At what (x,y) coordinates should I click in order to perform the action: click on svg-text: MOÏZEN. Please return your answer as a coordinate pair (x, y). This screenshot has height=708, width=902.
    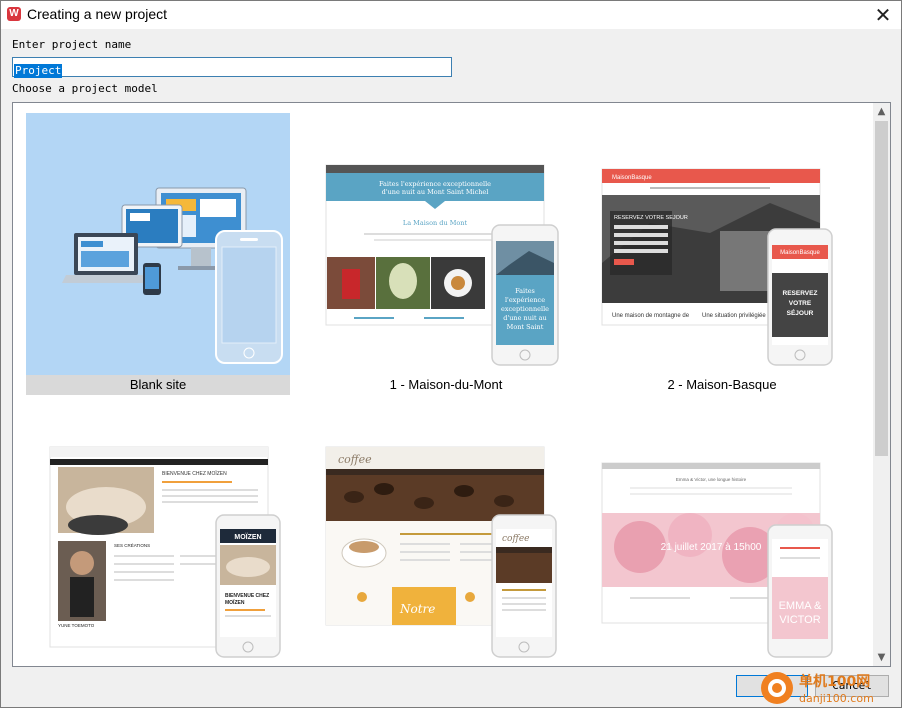
    Looking at the image, I should click on (235, 602).